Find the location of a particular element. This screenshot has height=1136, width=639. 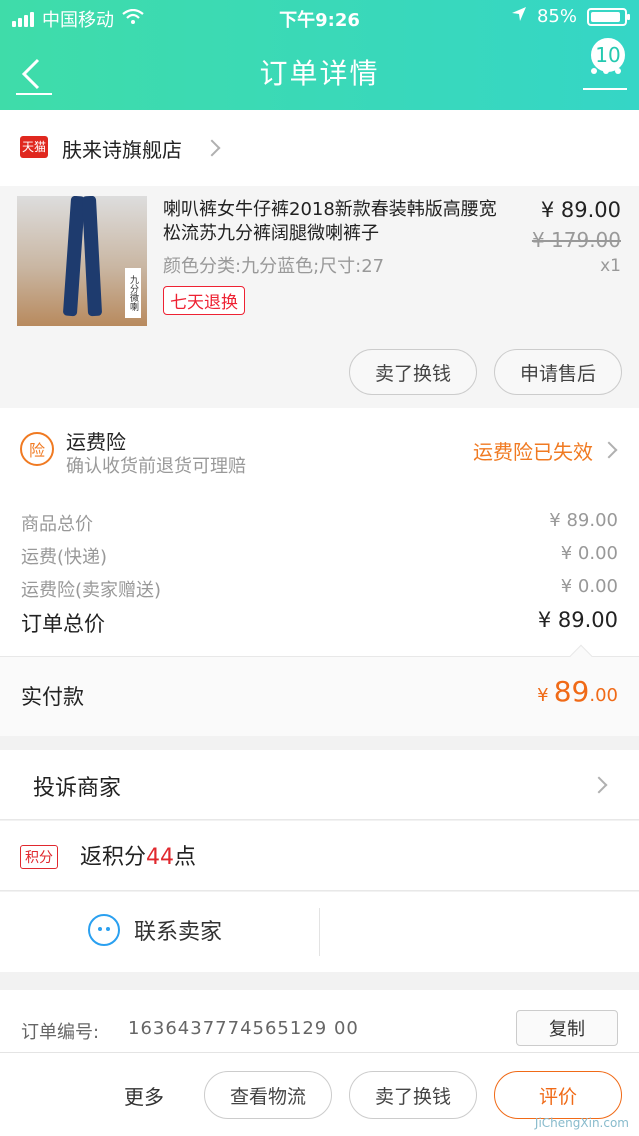

product-image-leg is located at coordinates (92, 256).